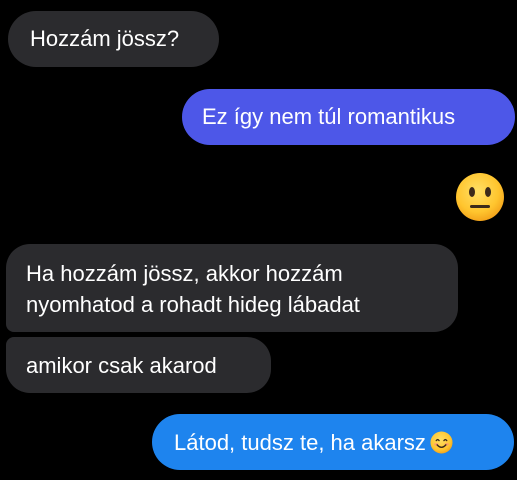  I want to click on outgoing-message: Látod, tudsz te, ha akarsz, so click(333, 442).